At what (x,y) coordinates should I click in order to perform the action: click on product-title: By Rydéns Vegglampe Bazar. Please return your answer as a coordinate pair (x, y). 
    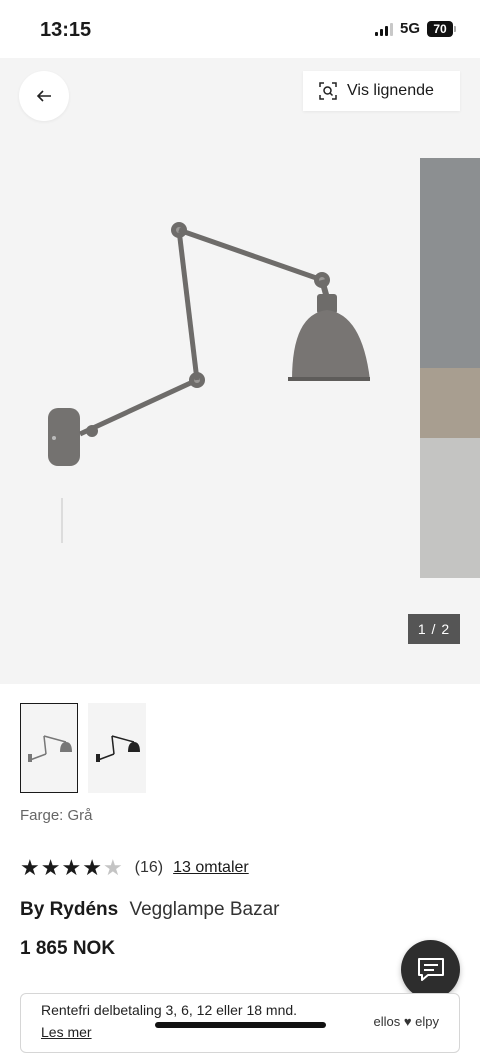
    Looking at the image, I should click on (149, 910).